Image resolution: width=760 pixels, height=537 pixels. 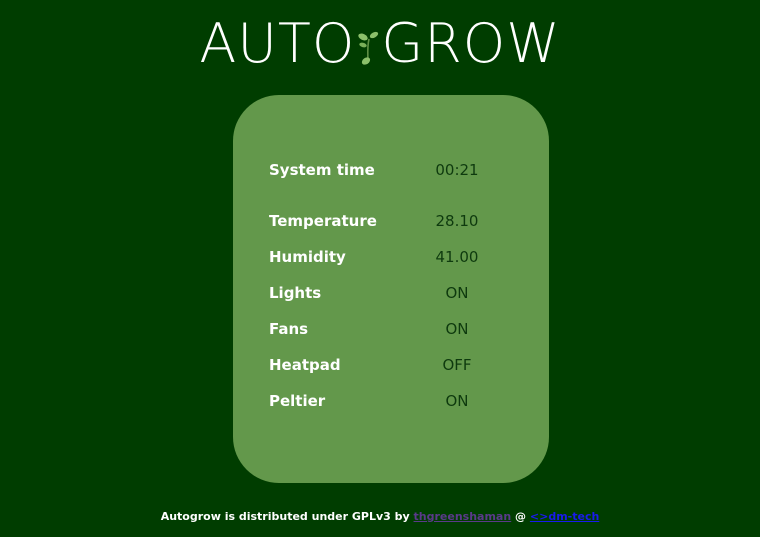 I want to click on fans-label: Fans, so click(x=289, y=329).